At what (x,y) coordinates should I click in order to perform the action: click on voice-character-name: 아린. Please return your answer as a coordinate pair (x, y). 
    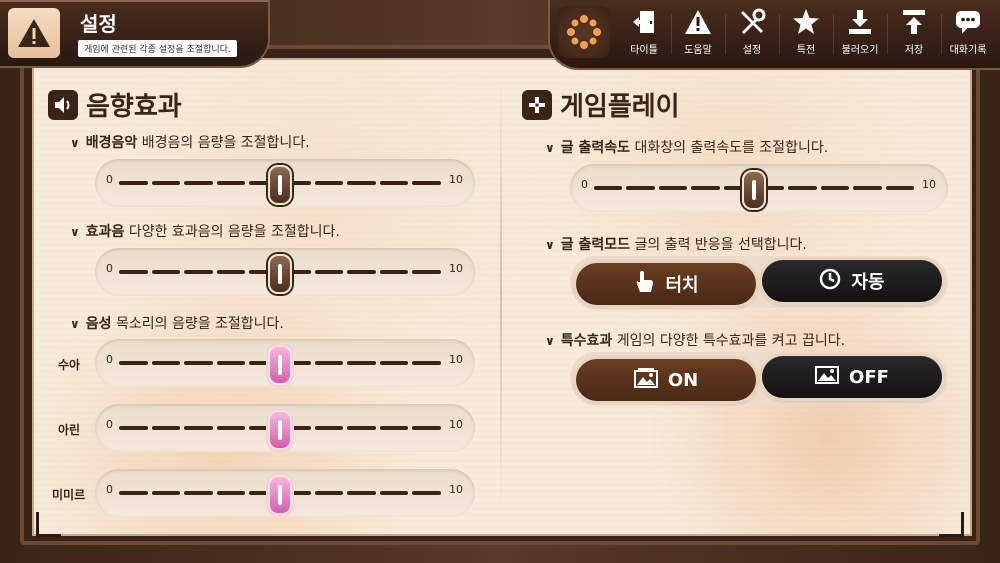
    Looking at the image, I should click on (69, 430).